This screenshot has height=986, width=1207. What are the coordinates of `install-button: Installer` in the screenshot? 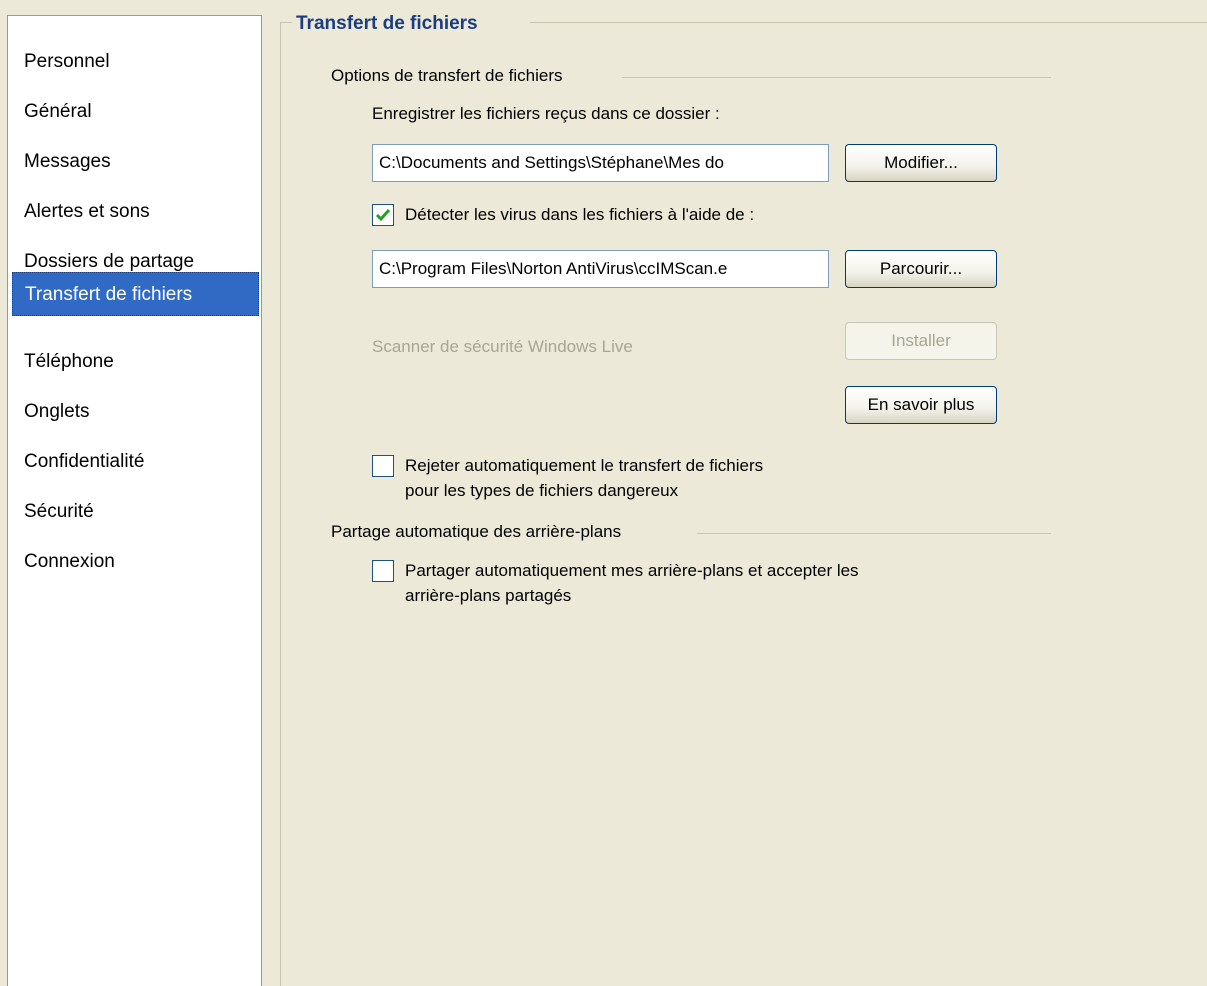 It's located at (921, 341).